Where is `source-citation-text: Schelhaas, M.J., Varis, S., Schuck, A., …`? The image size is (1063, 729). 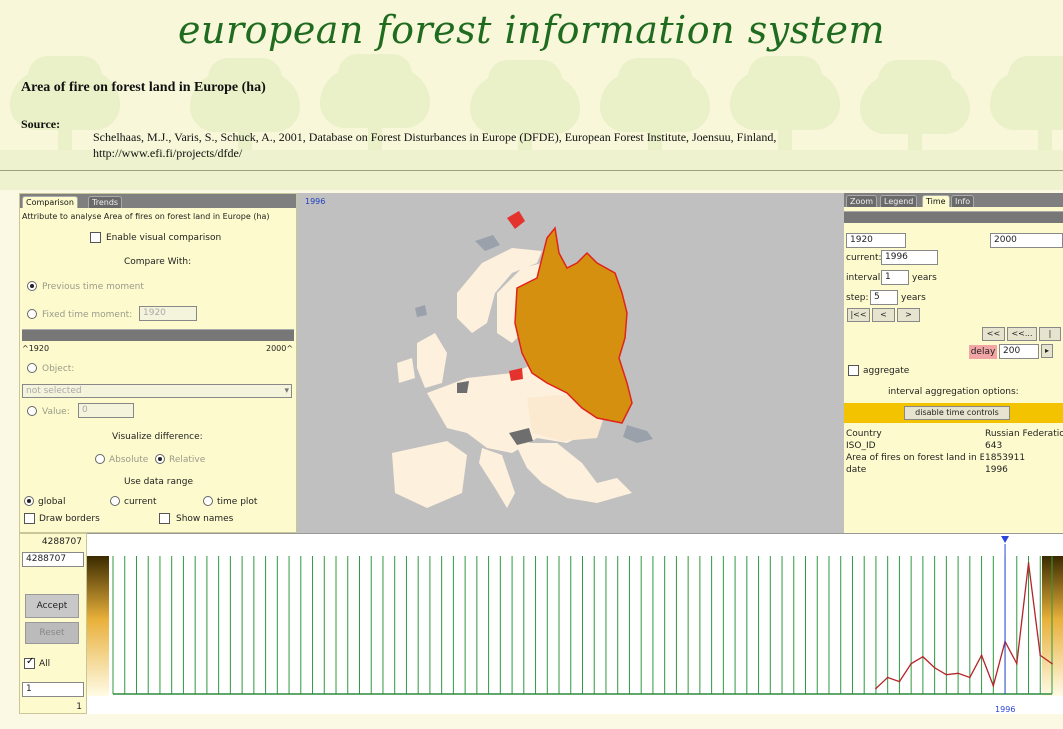 source-citation-text: Schelhaas, M.J., Varis, S., Schuck, A., … is located at coordinates (435, 137).